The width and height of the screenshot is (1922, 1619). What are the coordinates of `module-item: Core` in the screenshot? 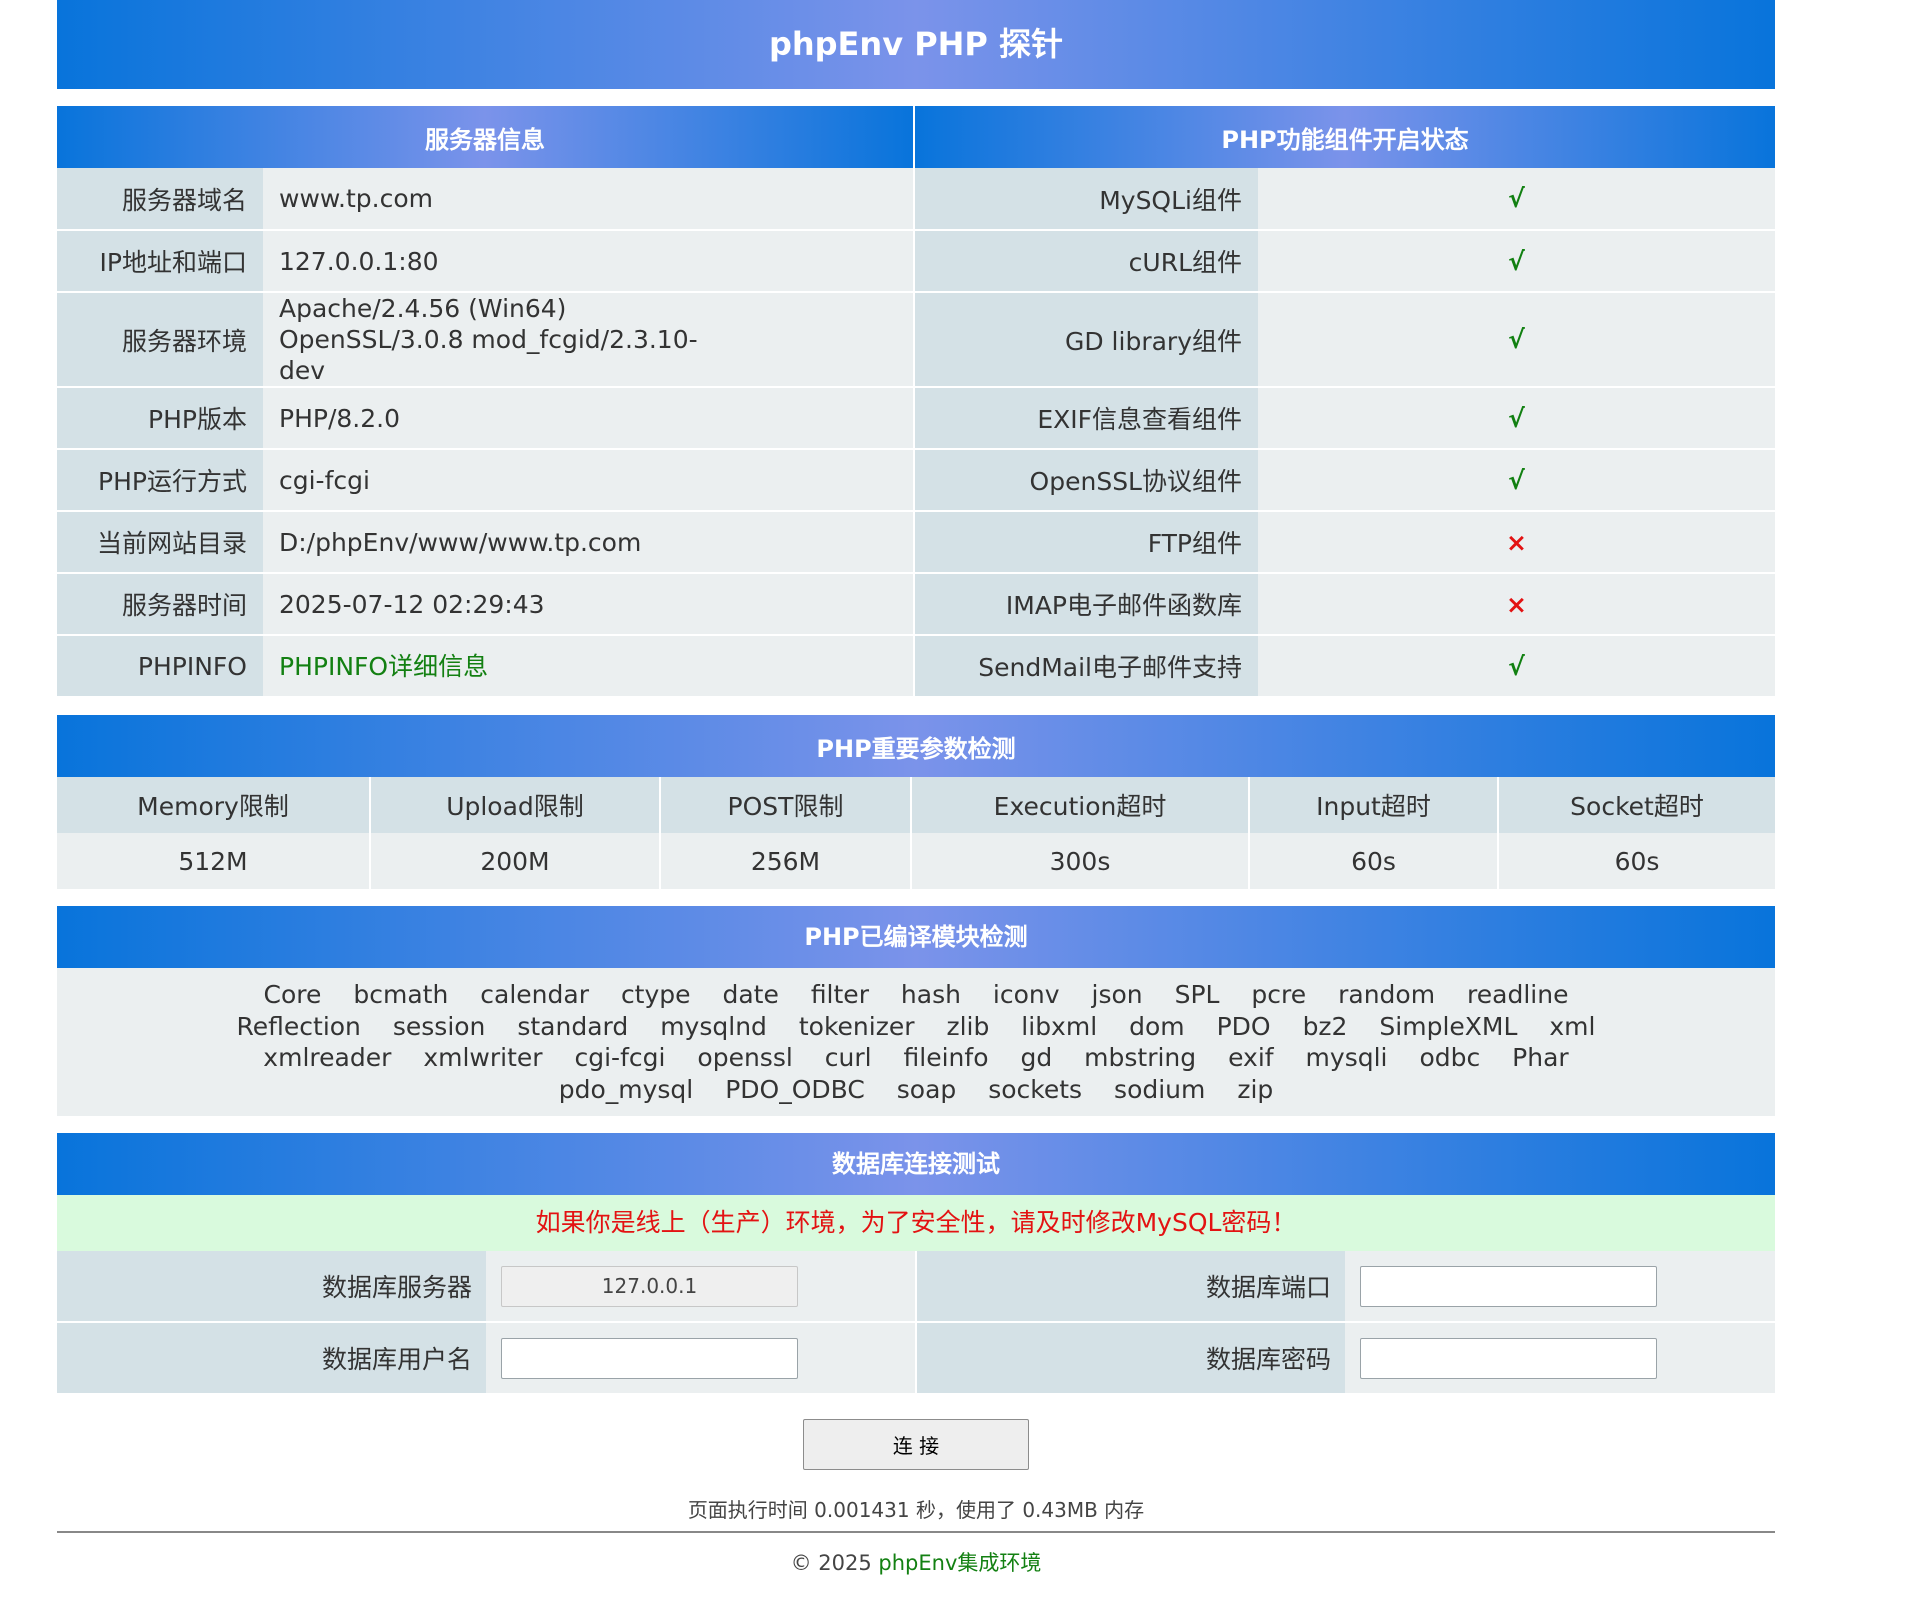 It's located at (292, 994).